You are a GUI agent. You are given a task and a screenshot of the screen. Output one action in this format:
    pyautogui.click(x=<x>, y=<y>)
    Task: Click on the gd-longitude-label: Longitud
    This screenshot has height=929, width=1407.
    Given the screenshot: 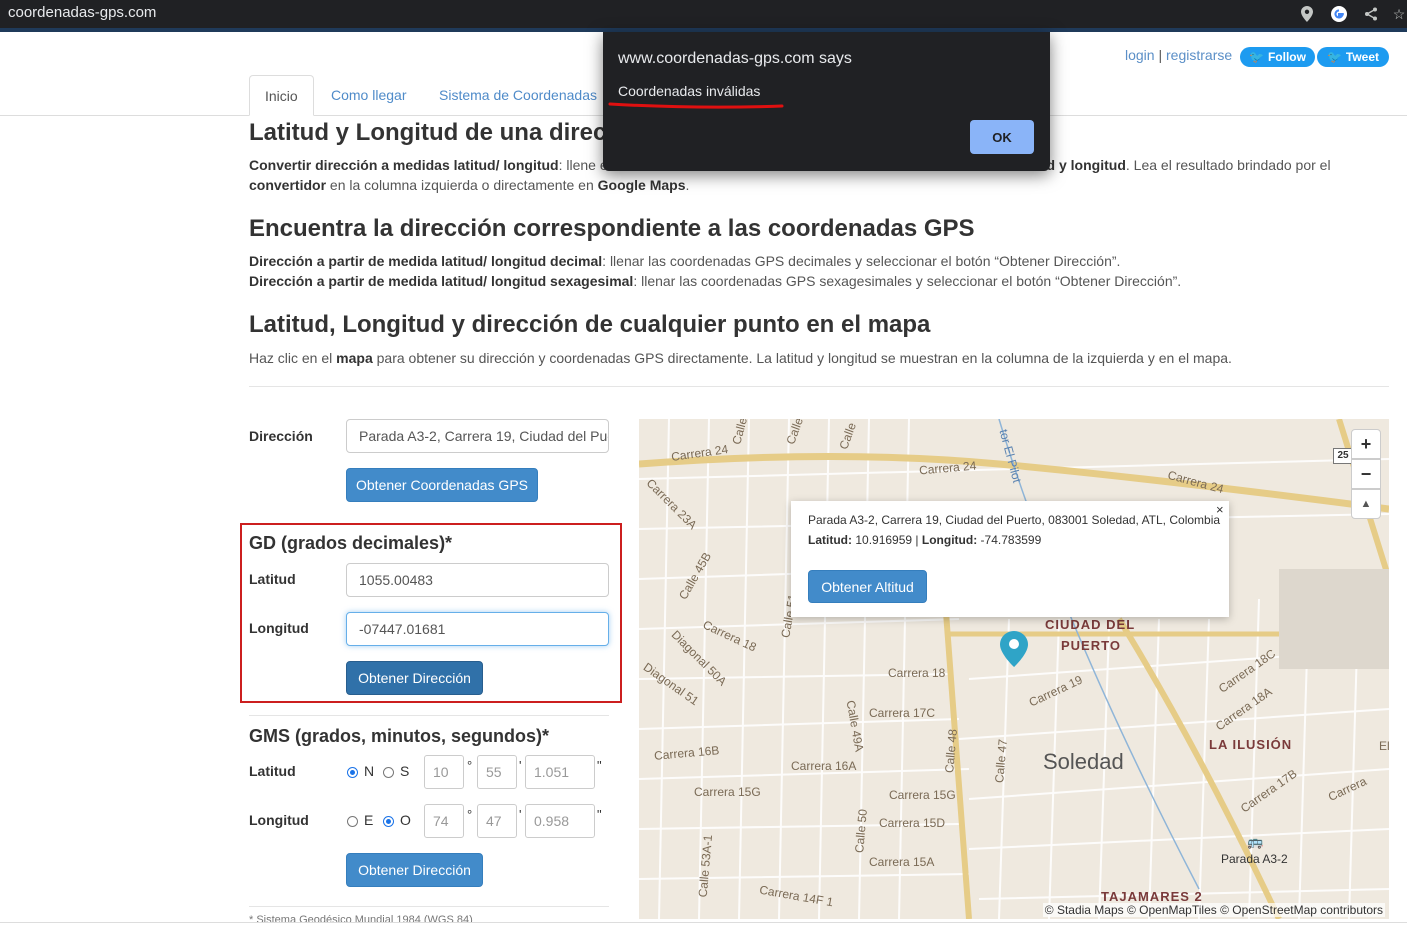 What is the action you would take?
    pyautogui.click(x=279, y=628)
    